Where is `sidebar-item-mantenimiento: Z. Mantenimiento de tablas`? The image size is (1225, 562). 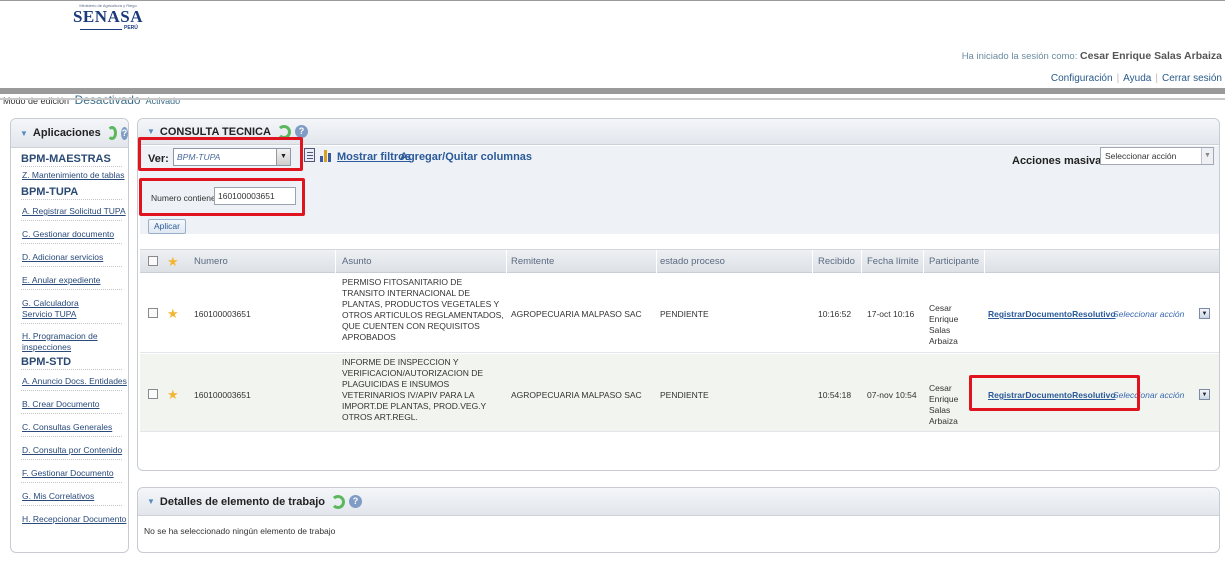
sidebar-item-mantenimiento: Z. Mantenimiento de tablas is located at coordinates (69, 175).